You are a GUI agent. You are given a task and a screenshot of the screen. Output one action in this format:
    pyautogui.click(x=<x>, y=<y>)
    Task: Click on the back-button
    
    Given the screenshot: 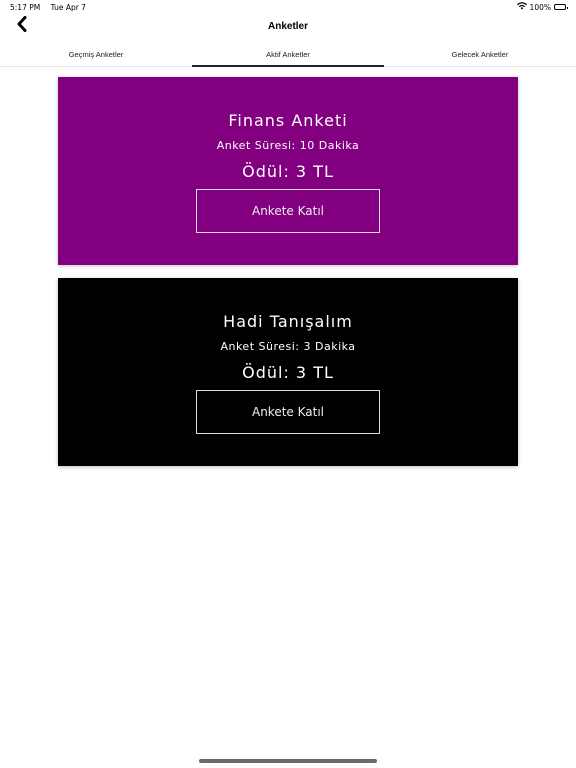 What is the action you would take?
    pyautogui.click(x=22, y=26)
    